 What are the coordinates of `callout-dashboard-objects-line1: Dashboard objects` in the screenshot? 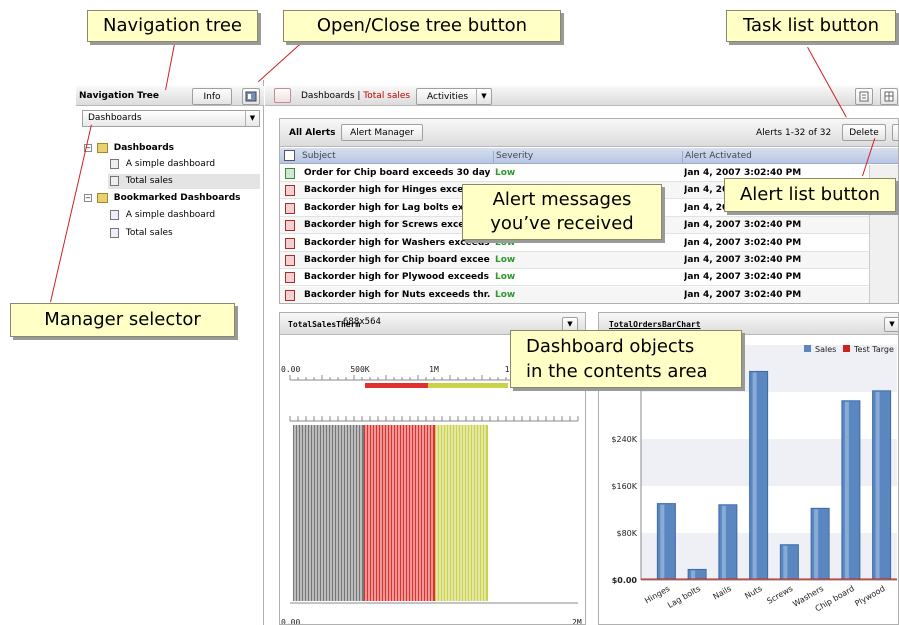 It's located at (610, 346).